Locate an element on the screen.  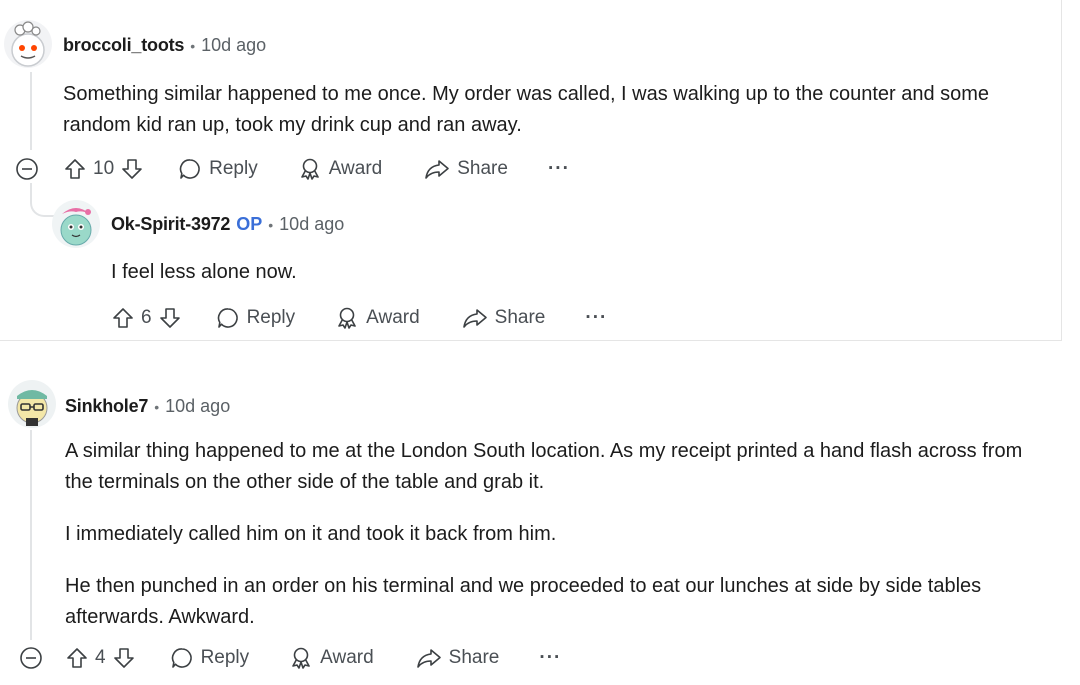
vote-count: 10 is located at coordinates (104, 168).